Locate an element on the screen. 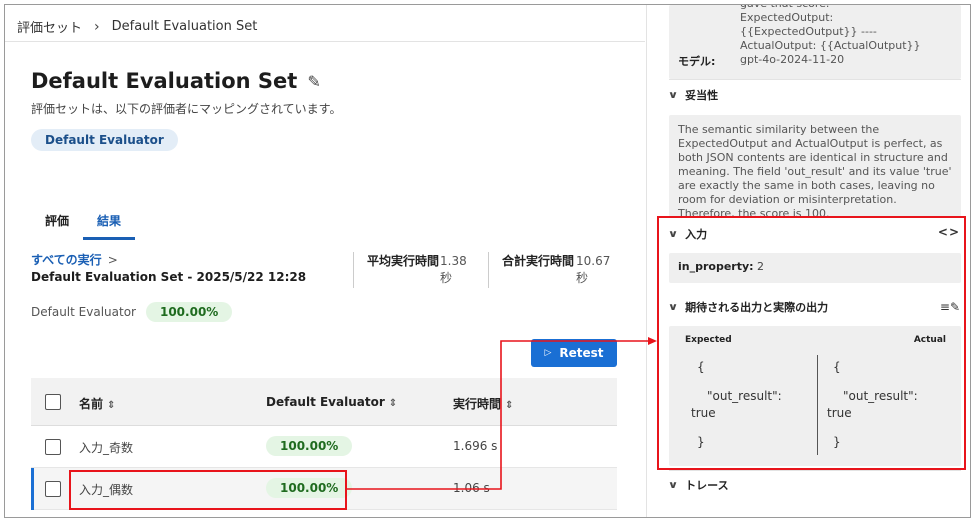 This screenshot has height=522, width=975. annotation-arrow-line is located at coordinates (499, 415).